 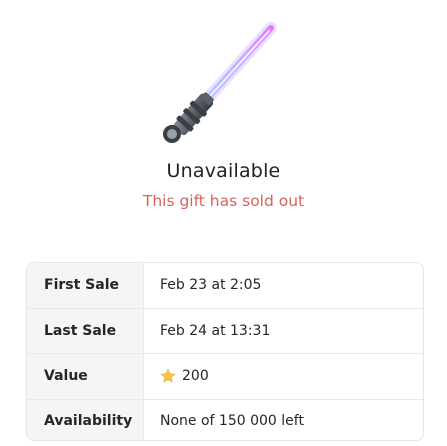 What do you see at coordinates (223, 171) in the screenshot?
I see `status-title: Unavailable` at bounding box center [223, 171].